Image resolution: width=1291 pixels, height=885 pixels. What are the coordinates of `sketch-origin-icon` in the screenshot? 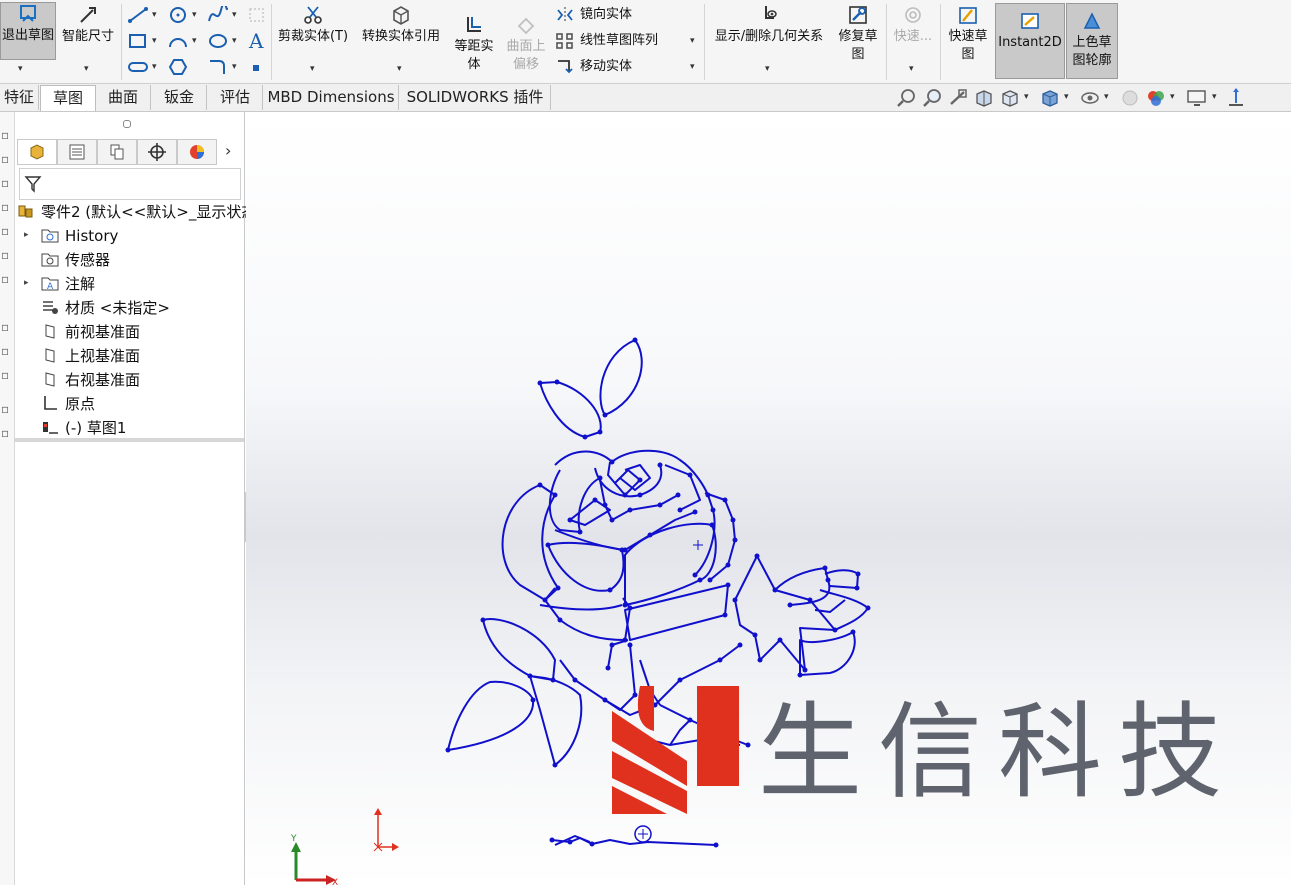 It's located at (386, 830).